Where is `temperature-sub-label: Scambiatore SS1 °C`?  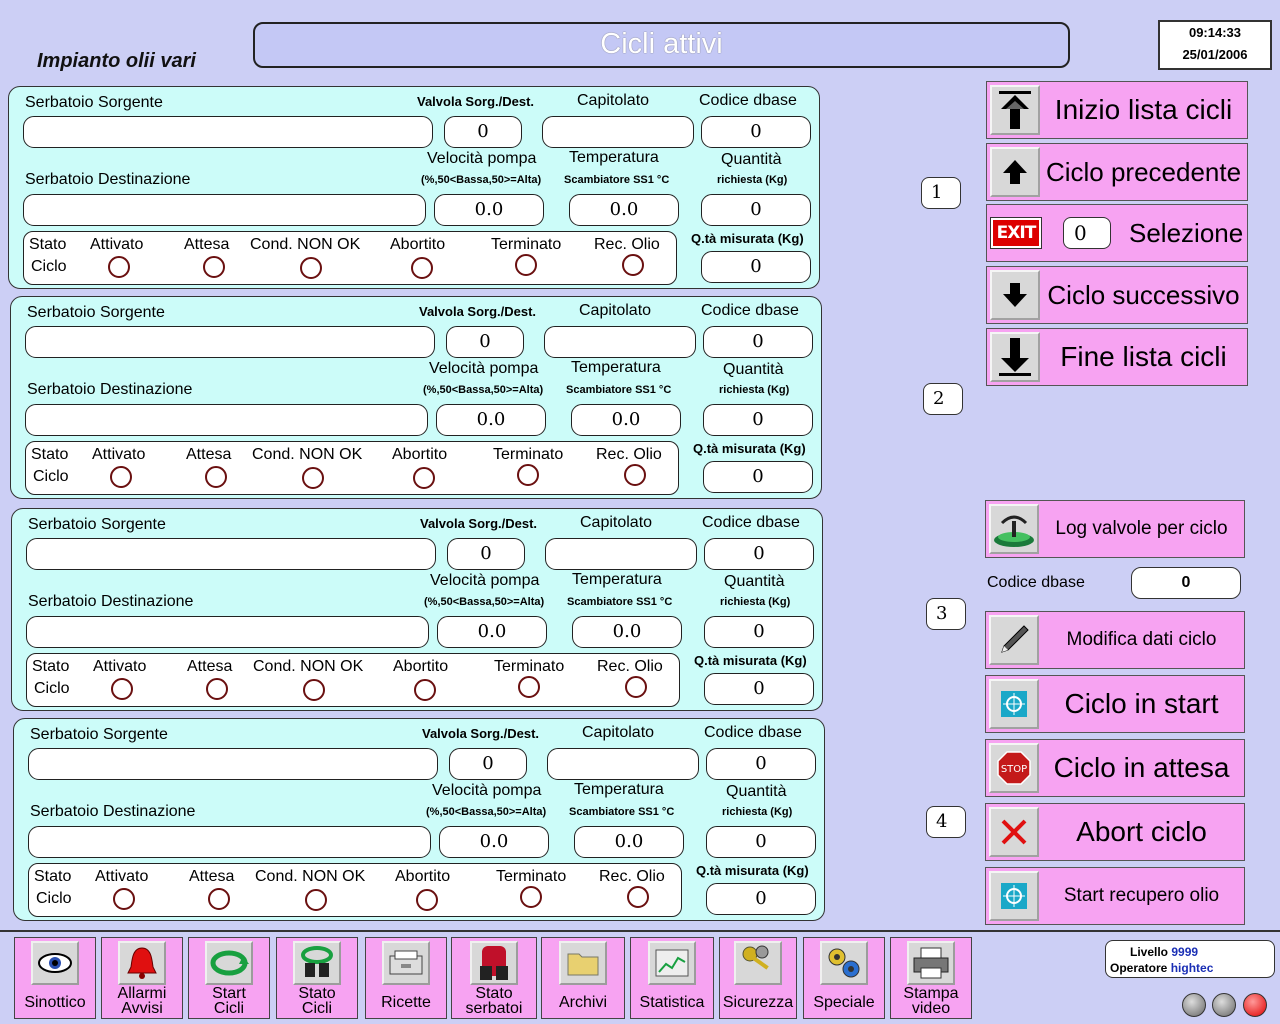 temperature-sub-label: Scambiatore SS1 °C is located at coordinates (619, 390).